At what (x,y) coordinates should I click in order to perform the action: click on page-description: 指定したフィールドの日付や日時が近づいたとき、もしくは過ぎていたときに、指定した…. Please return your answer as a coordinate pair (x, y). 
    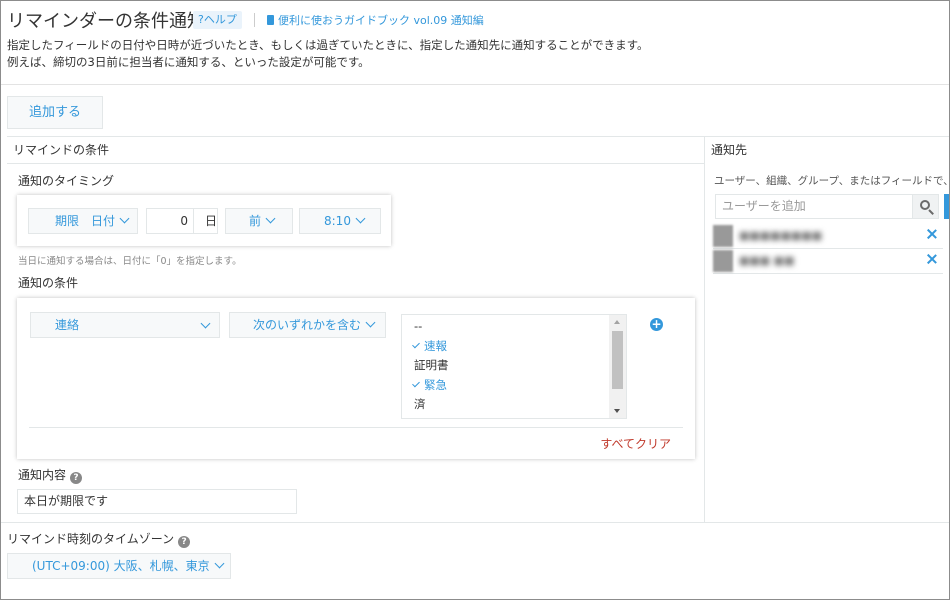
    Looking at the image, I should click on (327, 54).